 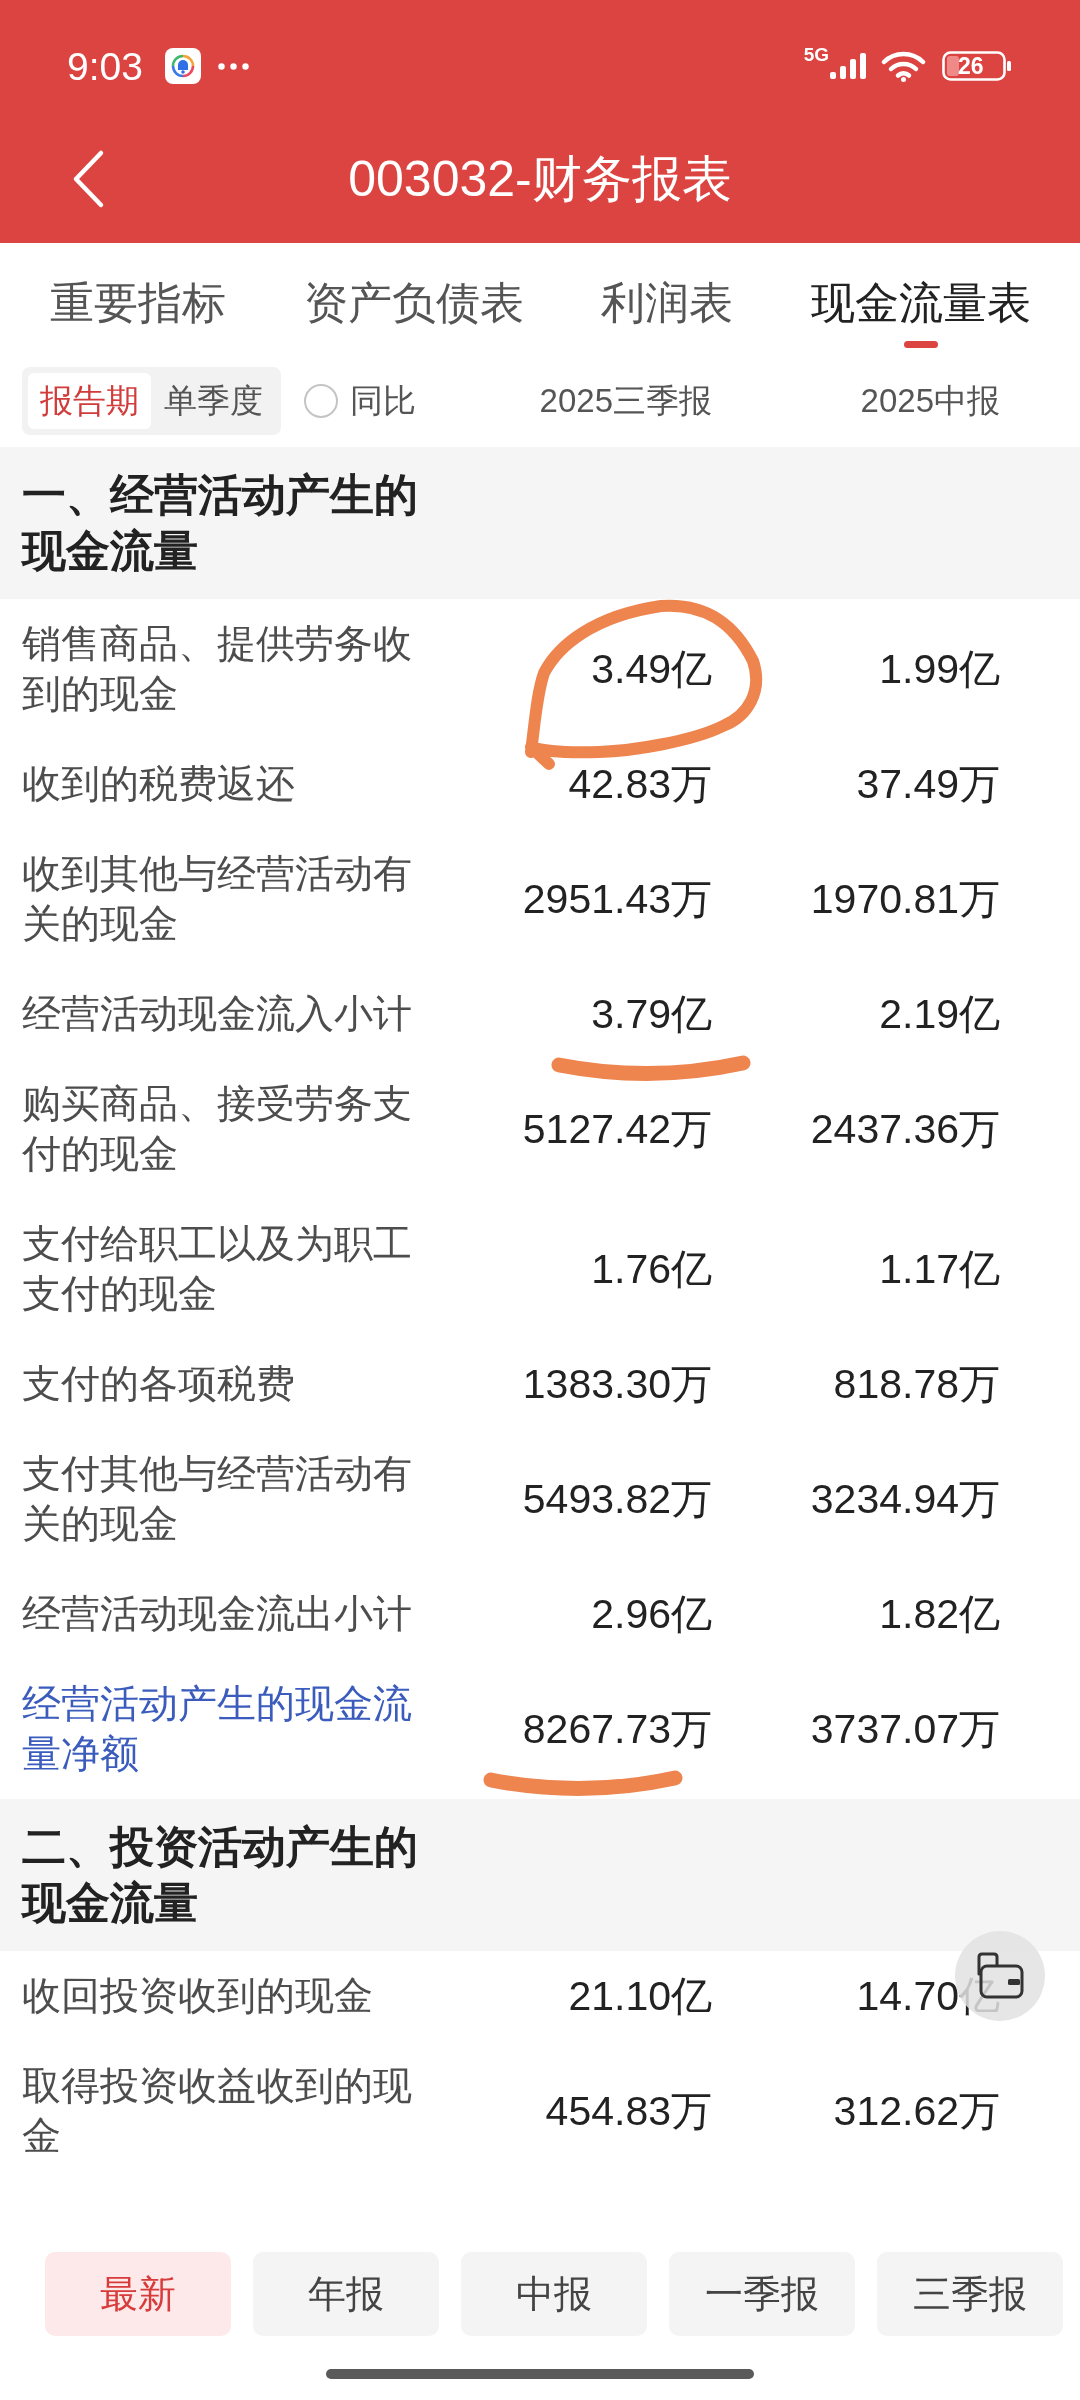 What do you see at coordinates (213, 401) in the screenshot?
I see `period-mode-option: 单季度` at bounding box center [213, 401].